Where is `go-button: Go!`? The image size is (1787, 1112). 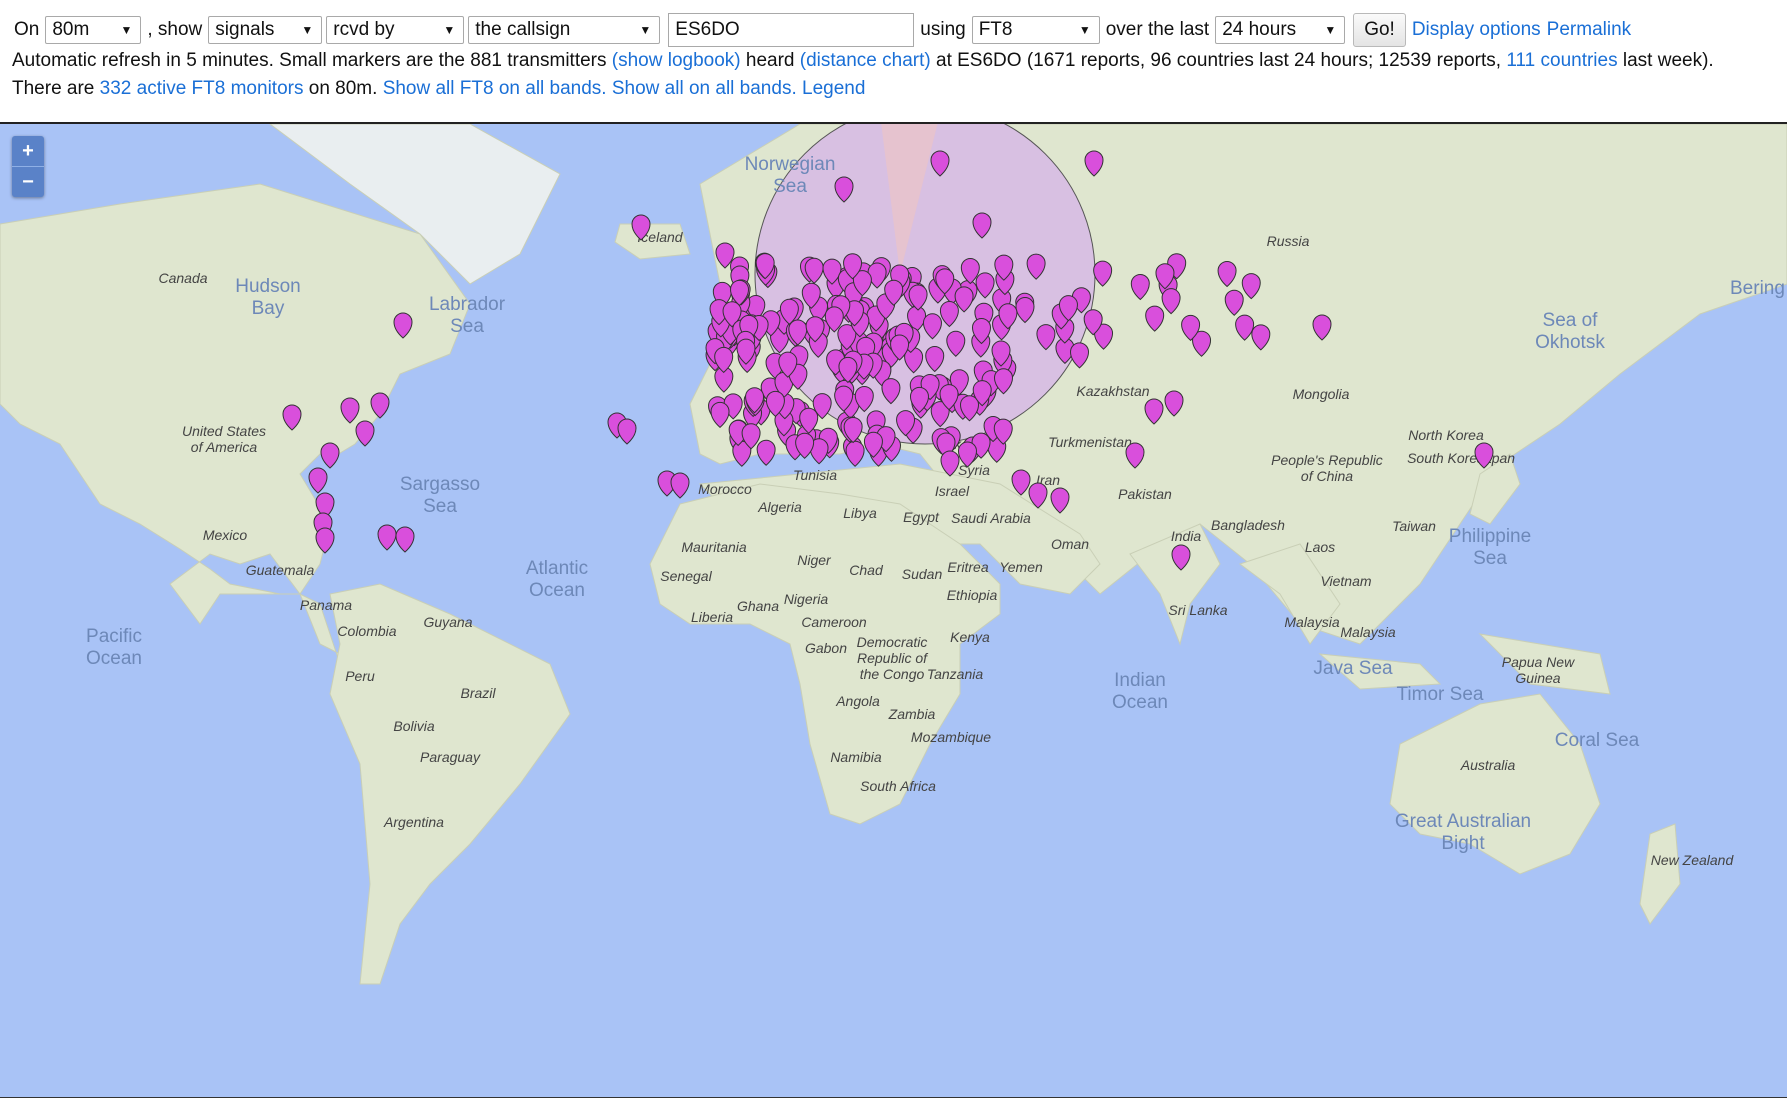
go-button: Go! is located at coordinates (1379, 30).